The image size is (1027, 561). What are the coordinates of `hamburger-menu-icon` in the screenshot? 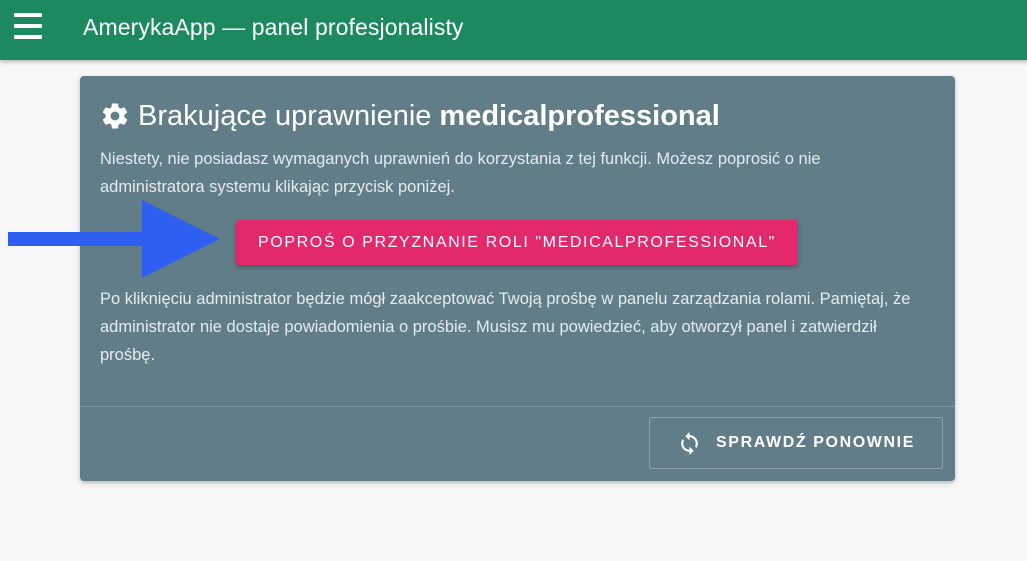 It's located at (28, 26).